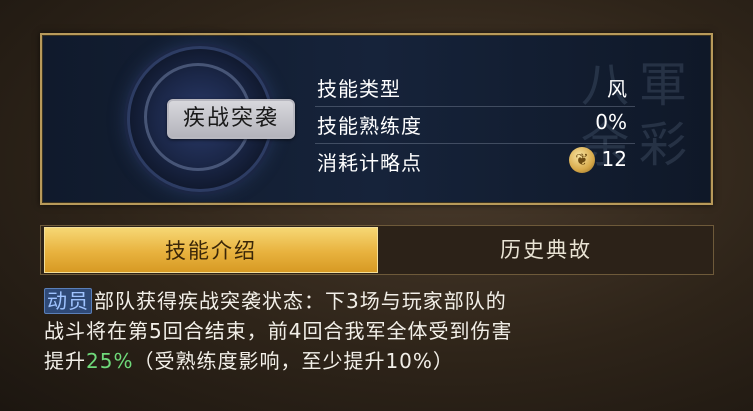  I want to click on attr-row-strategy-cost: 消耗计略点 ❦ 12, so click(475, 161).